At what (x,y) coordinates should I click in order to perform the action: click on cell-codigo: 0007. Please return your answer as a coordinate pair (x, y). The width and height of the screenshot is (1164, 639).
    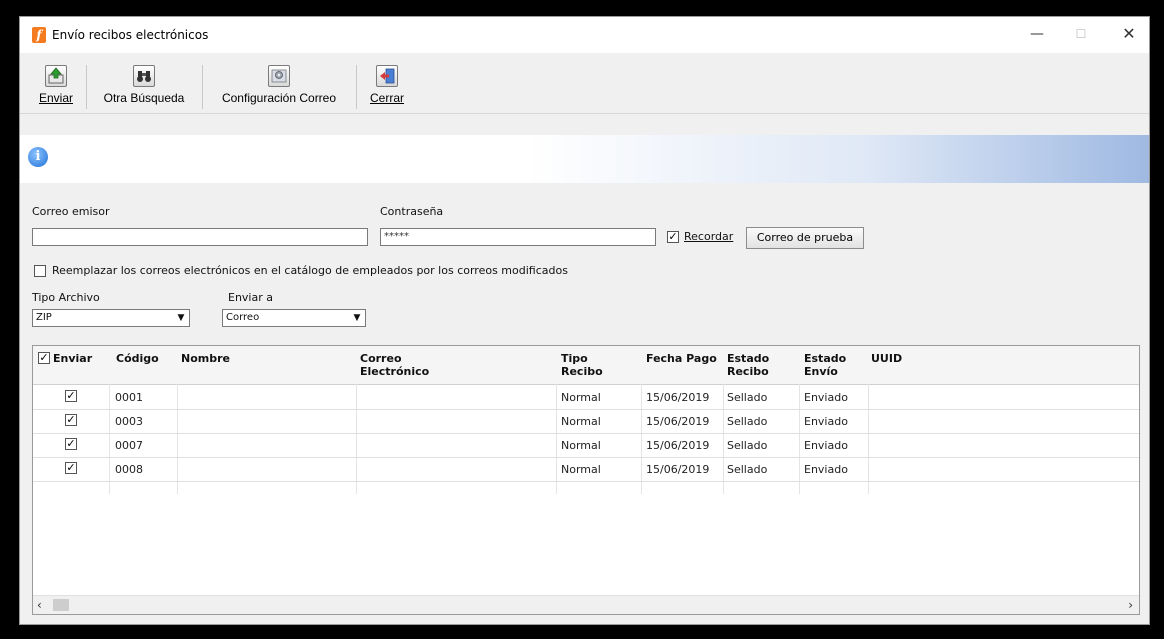
    Looking at the image, I should click on (129, 445).